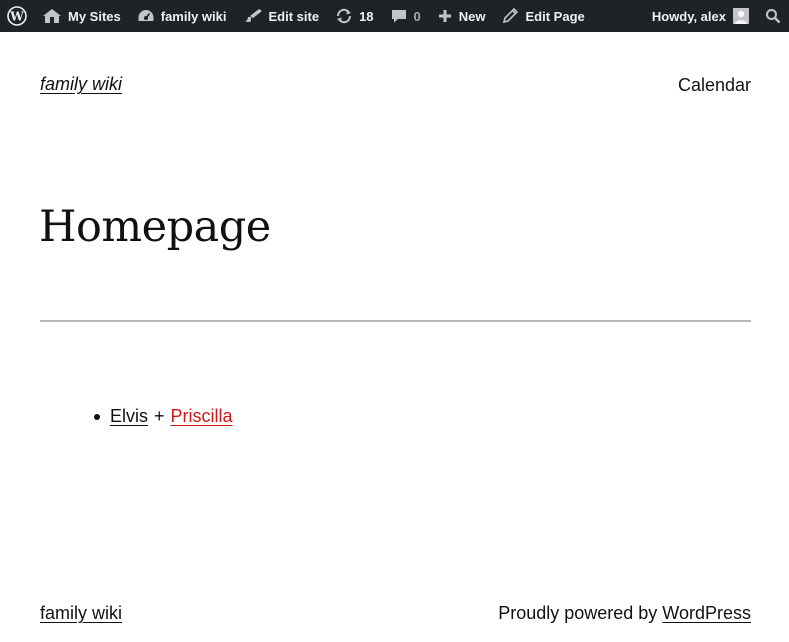  Describe the element at coordinates (129, 416) in the screenshot. I see `elvis-link: Elvis` at that location.